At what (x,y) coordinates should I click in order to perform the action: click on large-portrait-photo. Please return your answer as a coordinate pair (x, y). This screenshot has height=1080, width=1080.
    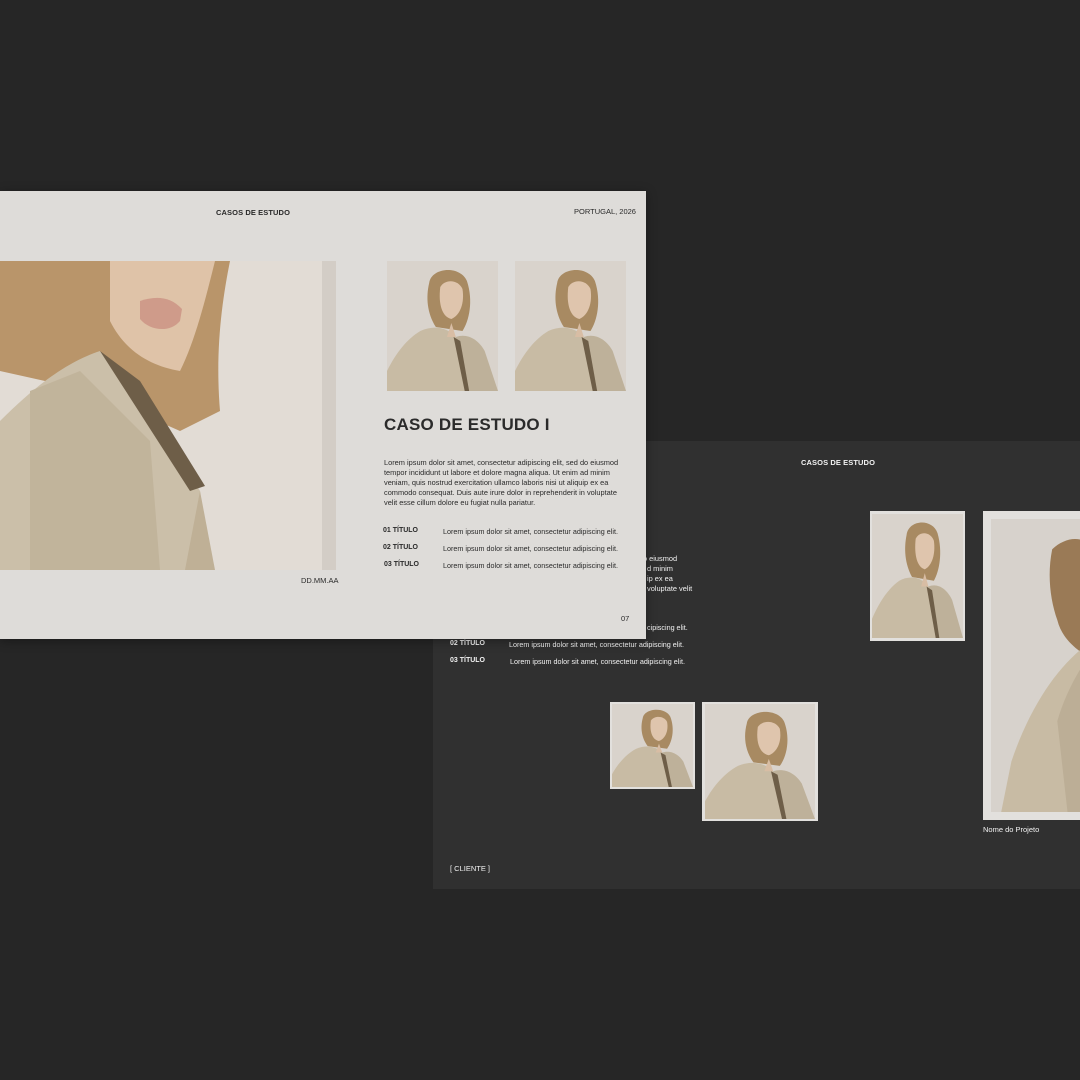
    Looking at the image, I should click on (1035, 665).